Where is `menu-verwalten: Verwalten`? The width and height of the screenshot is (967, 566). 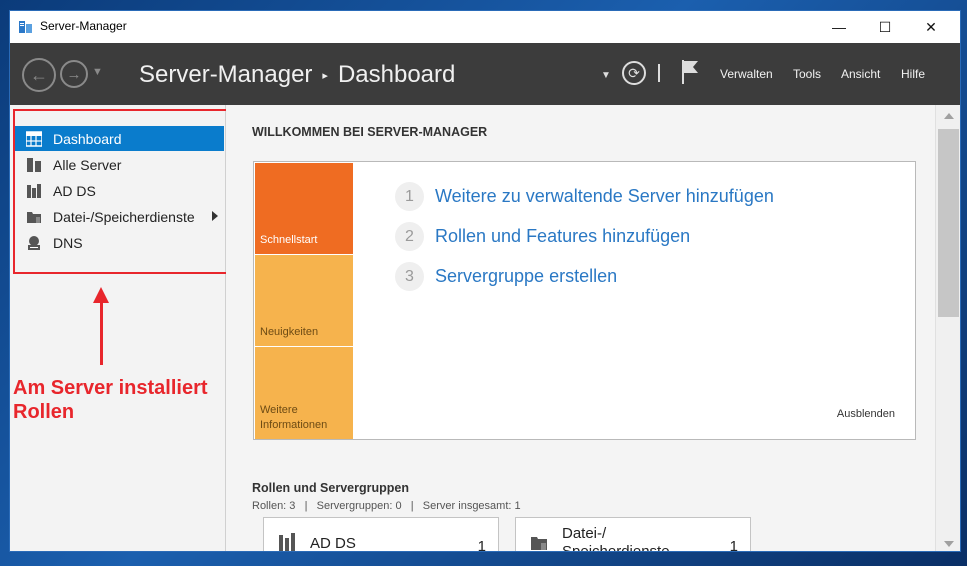 menu-verwalten: Verwalten is located at coordinates (746, 74).